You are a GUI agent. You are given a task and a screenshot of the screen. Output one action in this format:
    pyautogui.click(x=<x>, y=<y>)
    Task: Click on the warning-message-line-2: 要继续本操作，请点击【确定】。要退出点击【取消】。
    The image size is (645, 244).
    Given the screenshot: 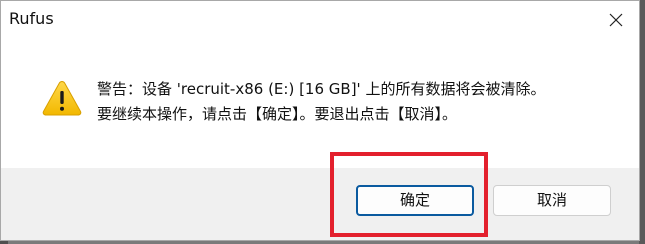 What is the action you would take?
    pyautogui.click(x=277, y=114)
    